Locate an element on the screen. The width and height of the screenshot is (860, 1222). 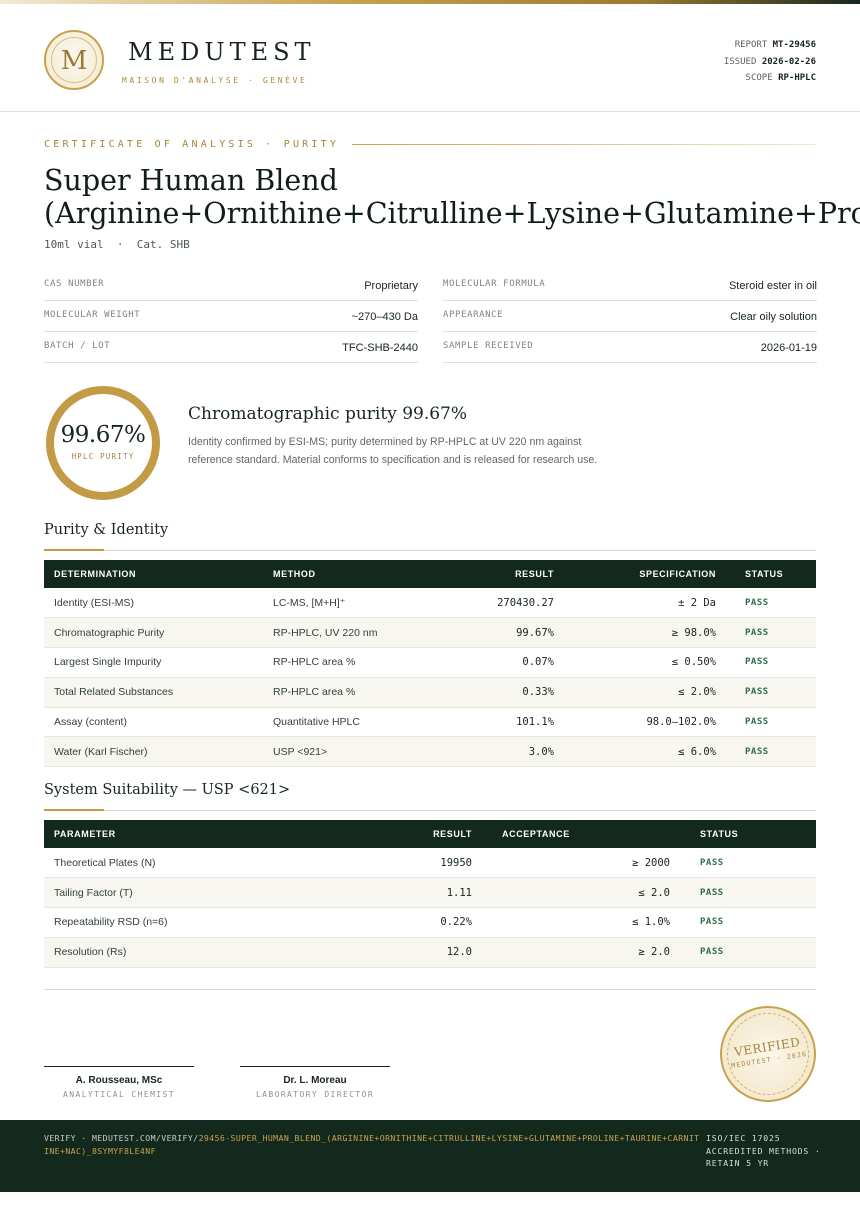
parameter-cell: Tailing Factor (T) is located at coordinates (93, 892).